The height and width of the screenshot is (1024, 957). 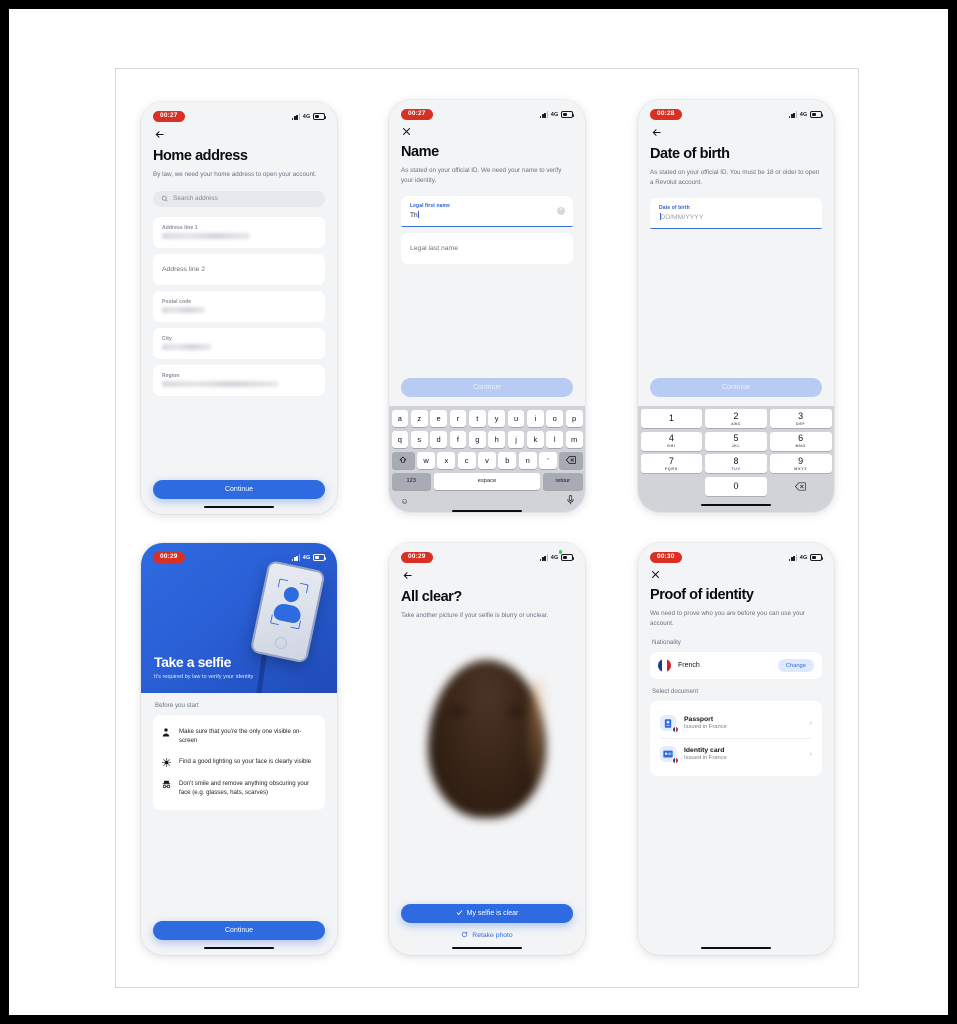 I want to click on hero-title: Take a selfie, so click(x=193, y=662).